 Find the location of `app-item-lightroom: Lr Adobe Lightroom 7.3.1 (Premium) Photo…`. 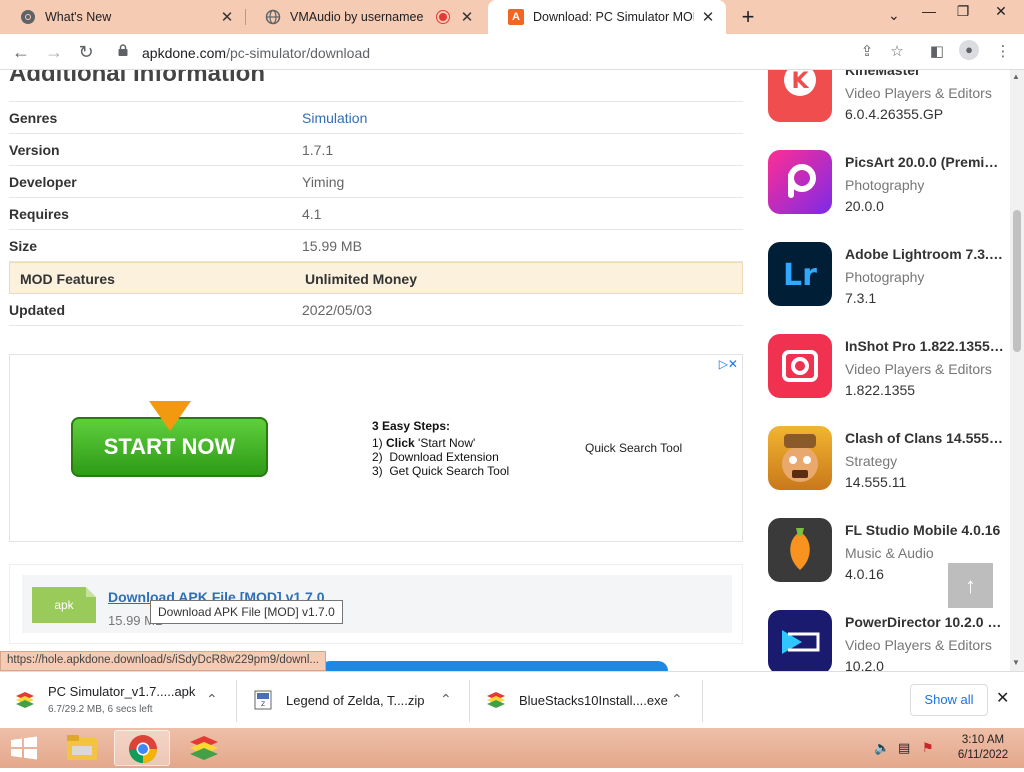

app-item-lightroom: Lr Adobe Lightroom 7.3.1 (Premium) Photo… is located at coordinates (888, 288).